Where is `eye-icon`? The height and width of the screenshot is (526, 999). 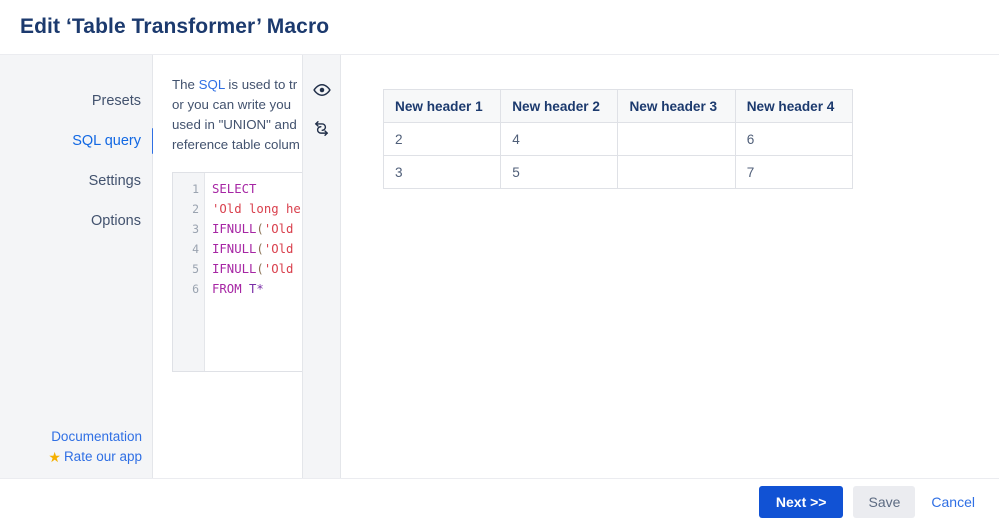 eye-icon is located at coordinates (322, 90).